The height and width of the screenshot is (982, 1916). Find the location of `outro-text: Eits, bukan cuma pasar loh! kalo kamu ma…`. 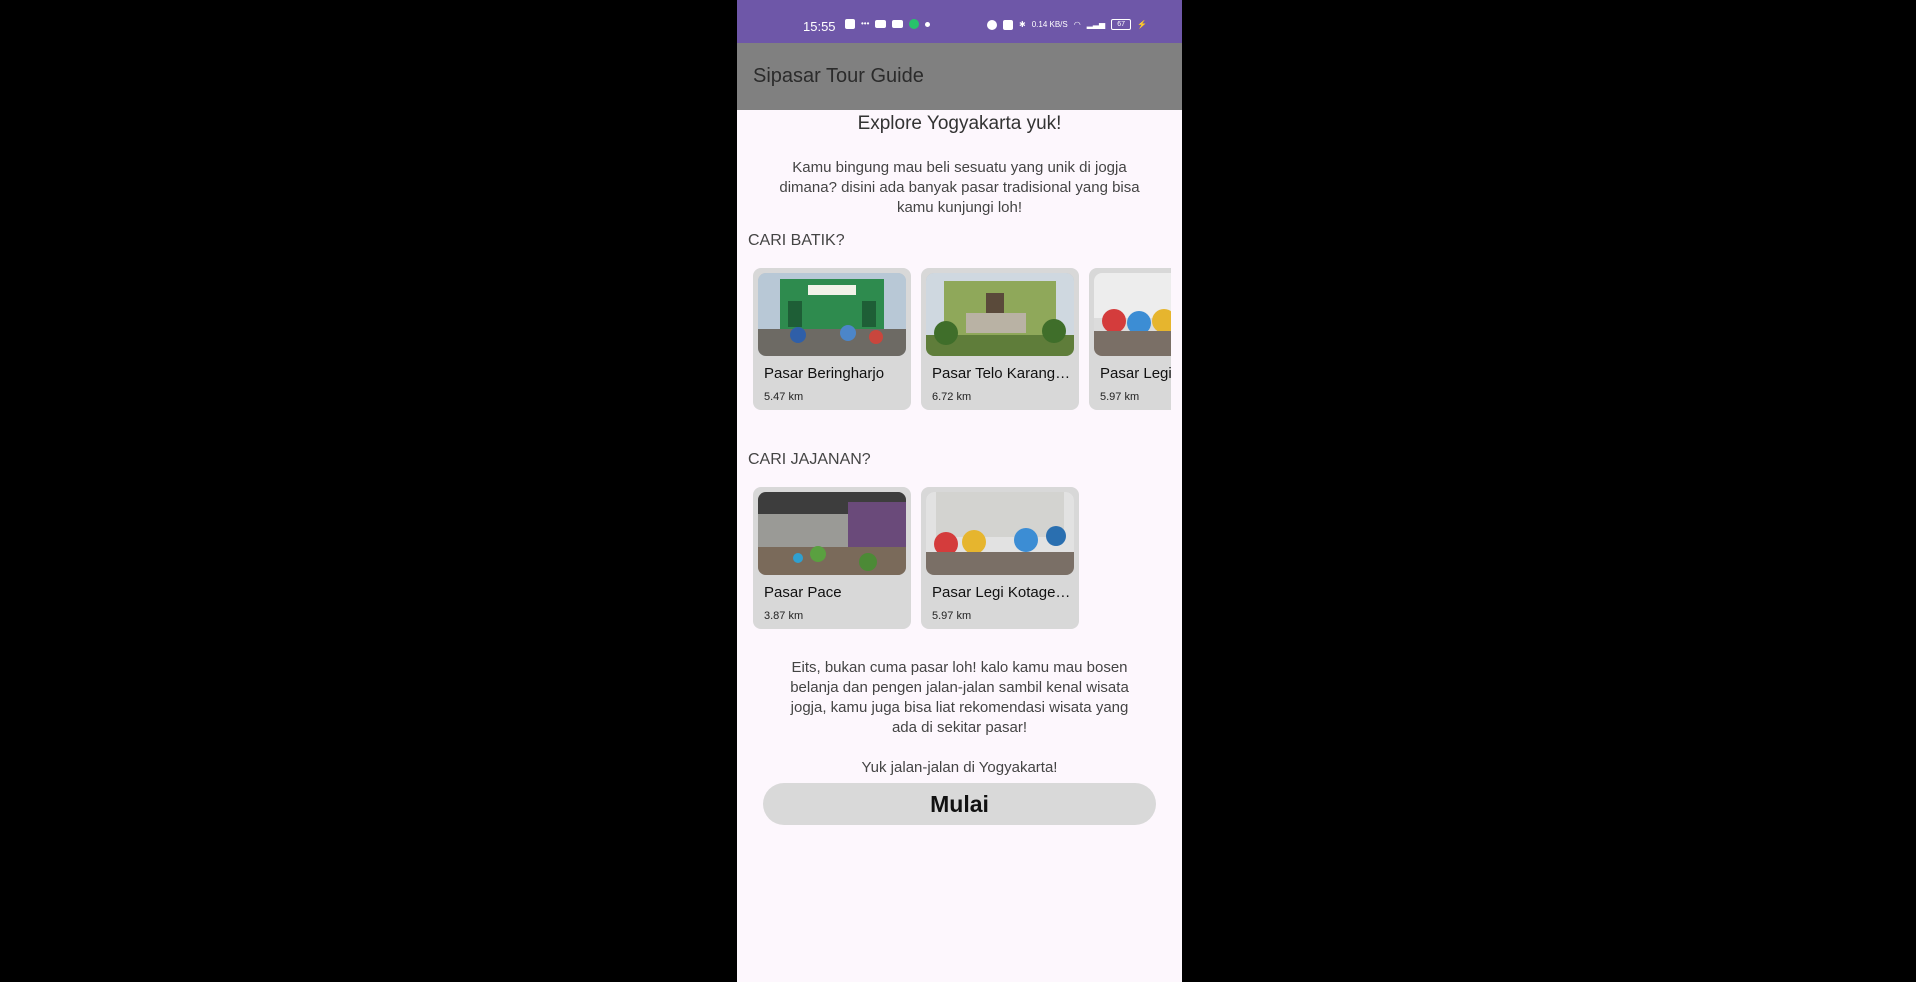

outro-text: Eits, bukan cuma pasar loh! kalo kamu ma… is located at coordinates (959, 697).